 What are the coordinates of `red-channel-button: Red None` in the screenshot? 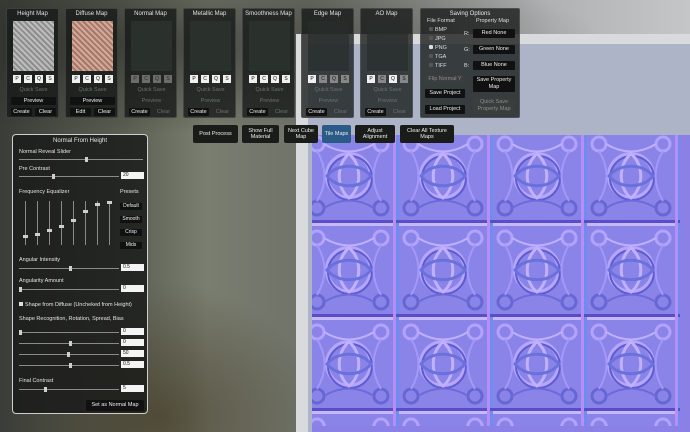 It's located at (494, 33).